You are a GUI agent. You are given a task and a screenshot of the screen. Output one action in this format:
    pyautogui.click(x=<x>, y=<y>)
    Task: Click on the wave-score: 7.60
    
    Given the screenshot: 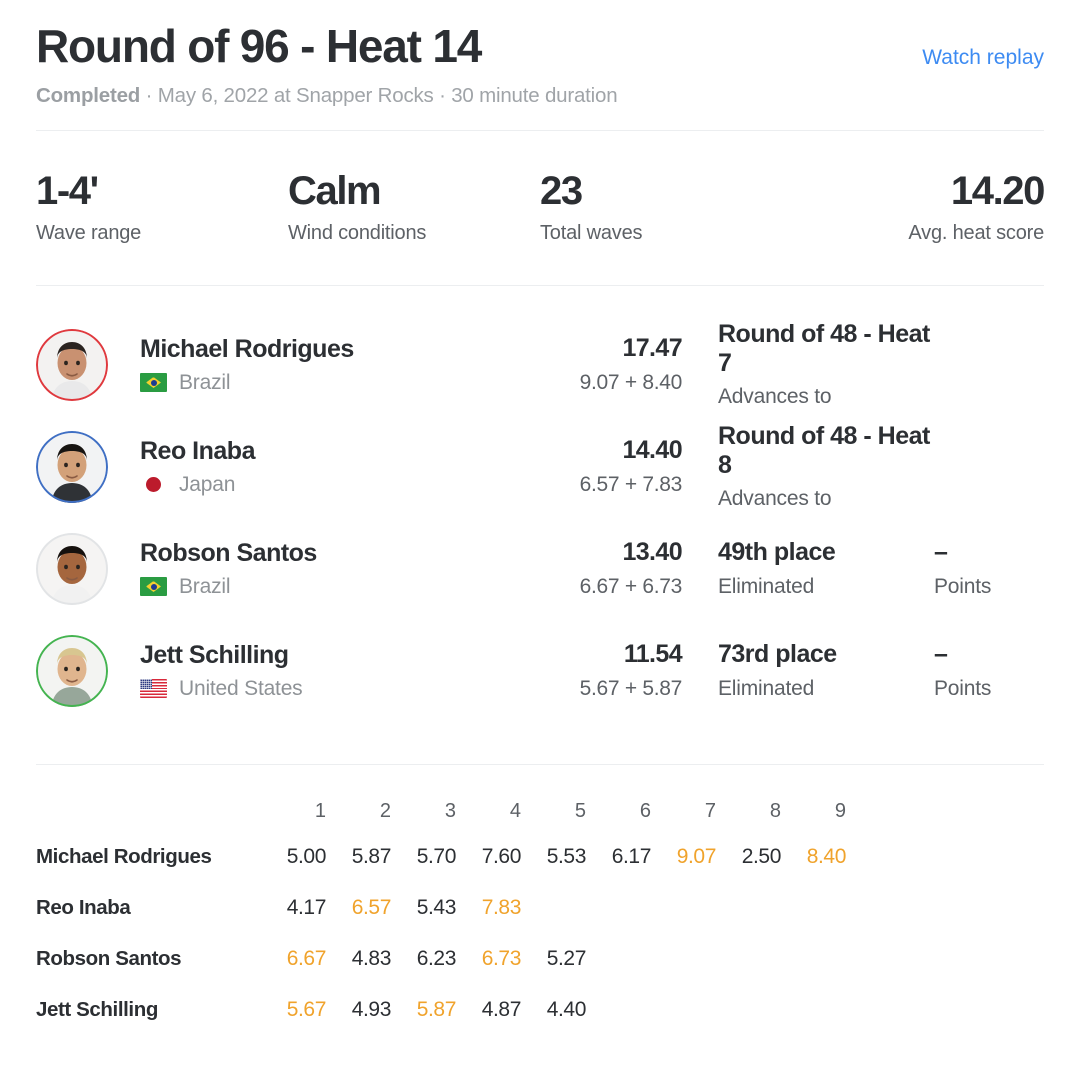 What is the action you would take?
    pyautogui.click(x=501, y=856)
    